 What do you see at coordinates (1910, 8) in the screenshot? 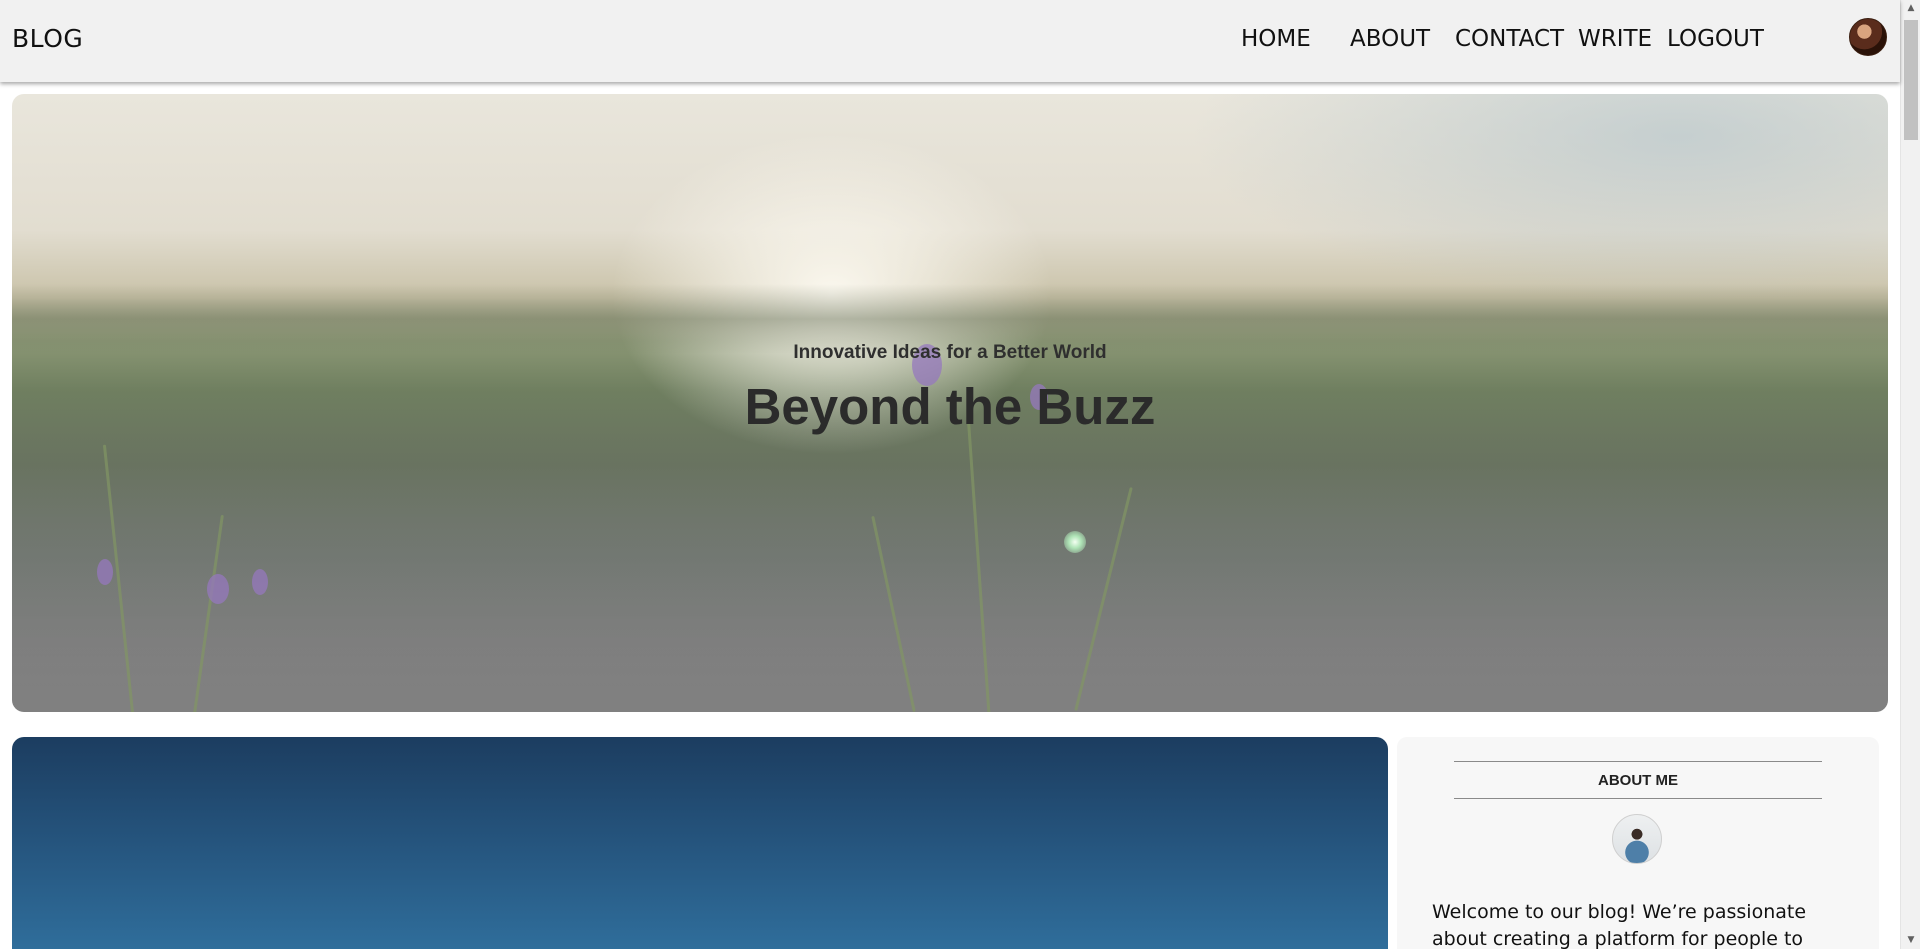
I see `scroll-up-arrow-icon: ▲` at bounding box center [1910, 8].